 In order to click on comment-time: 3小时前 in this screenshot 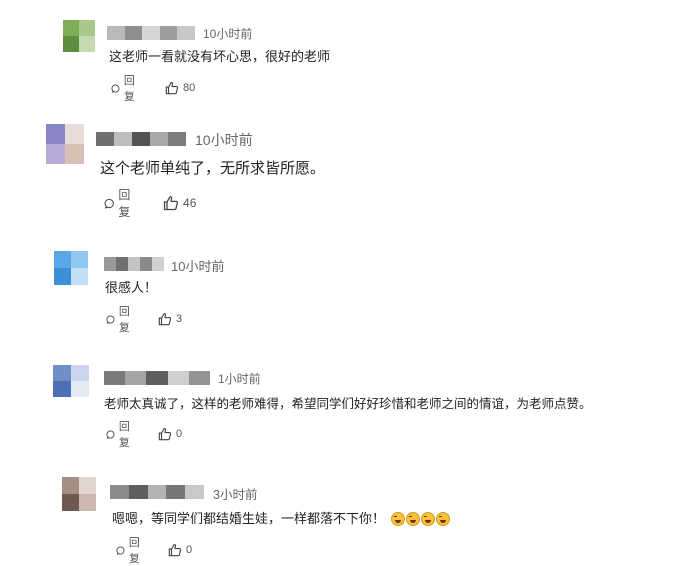, I will do `click(235, 495)`.